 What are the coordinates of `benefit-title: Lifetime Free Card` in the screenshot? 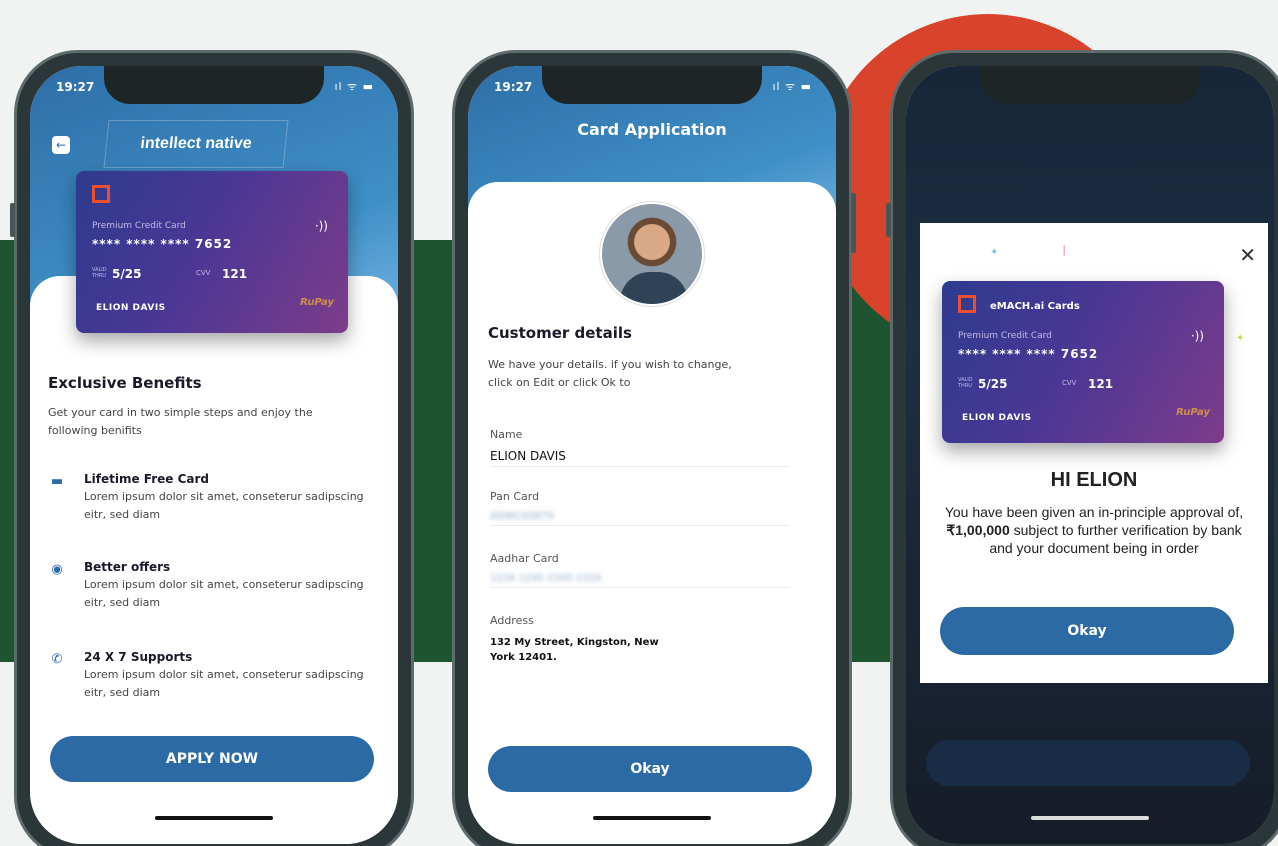 It's located at (147, 479).